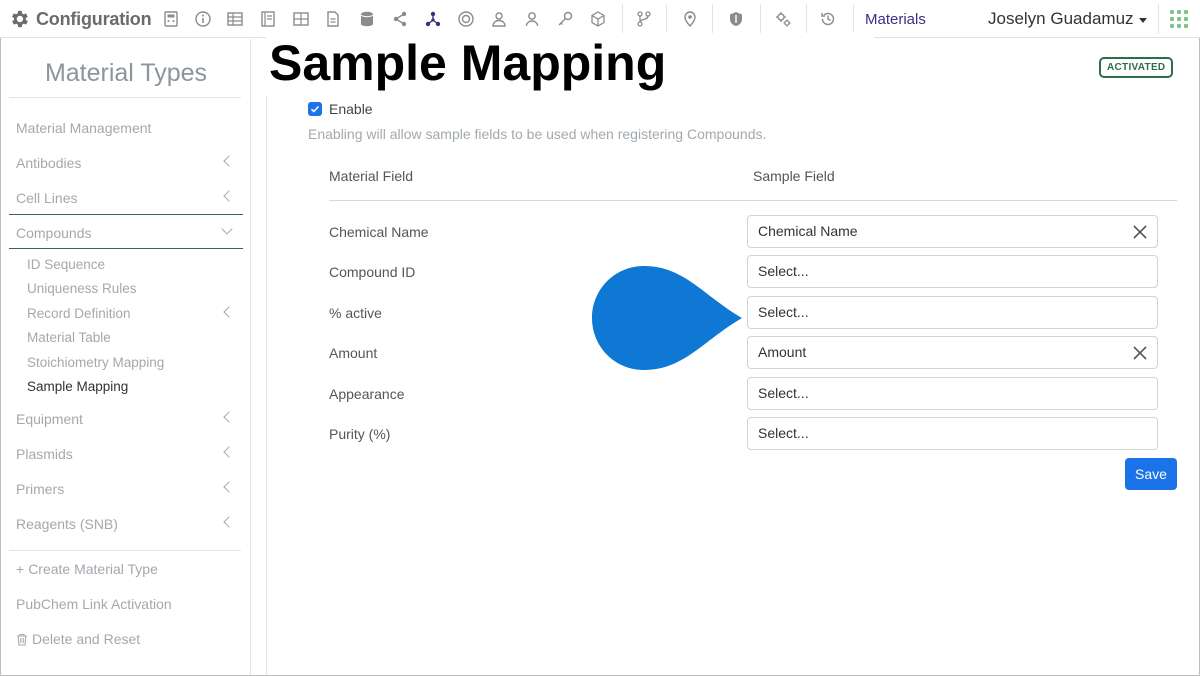  I want to click on sidebar-title: Material Types, so click(126, 73).